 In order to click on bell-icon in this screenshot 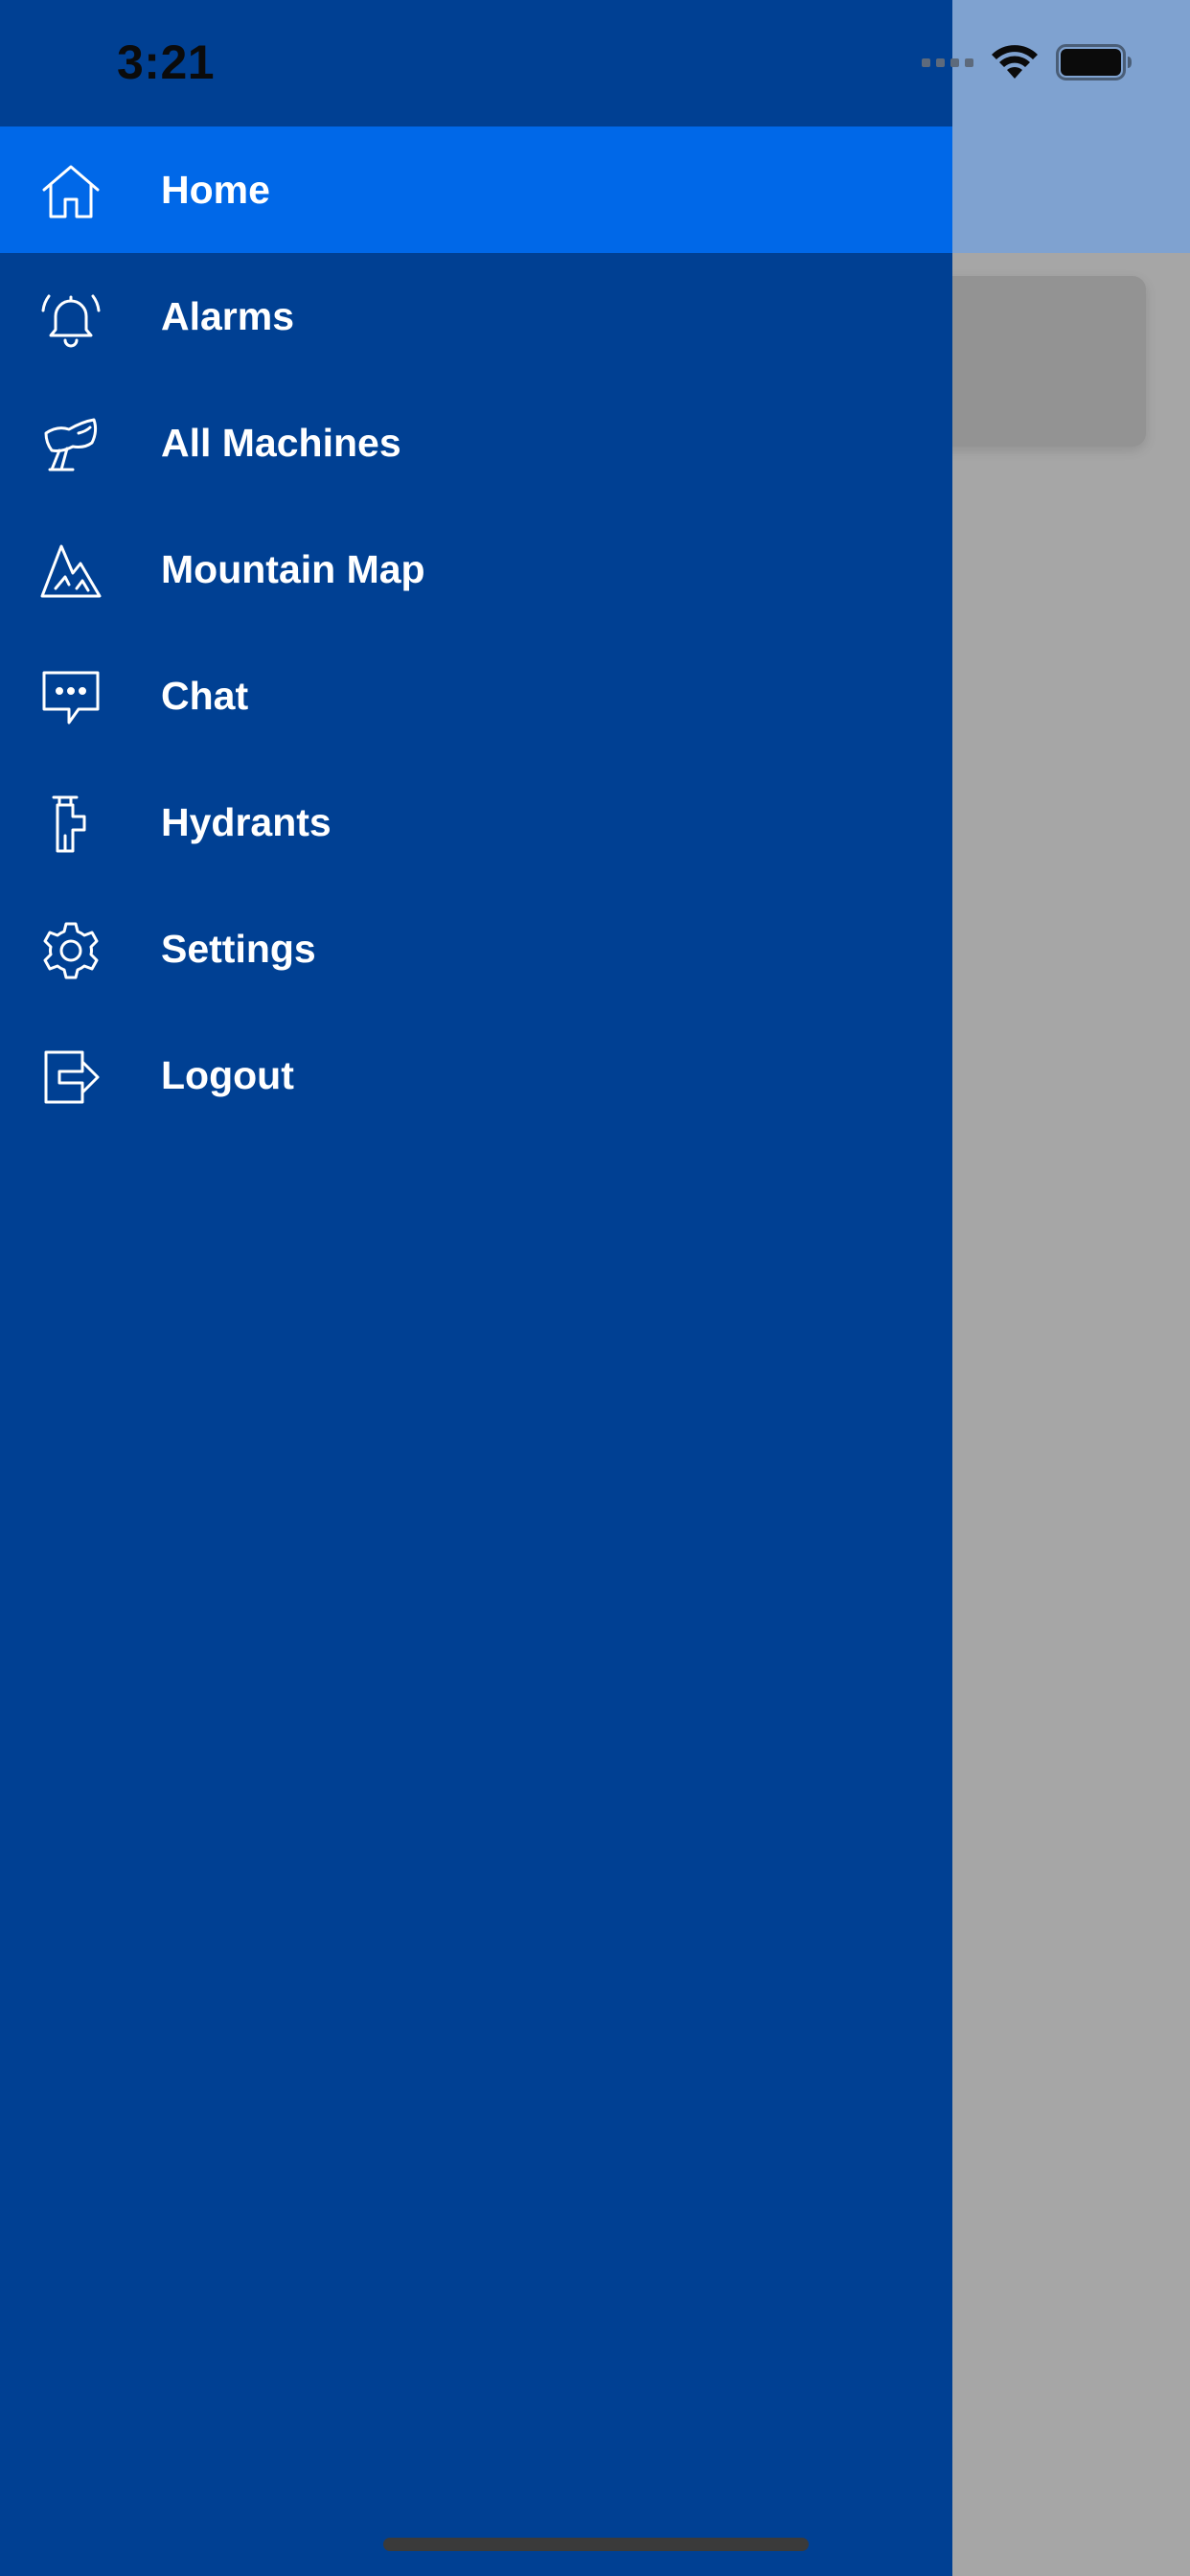, I will do `click(71, 318)`.